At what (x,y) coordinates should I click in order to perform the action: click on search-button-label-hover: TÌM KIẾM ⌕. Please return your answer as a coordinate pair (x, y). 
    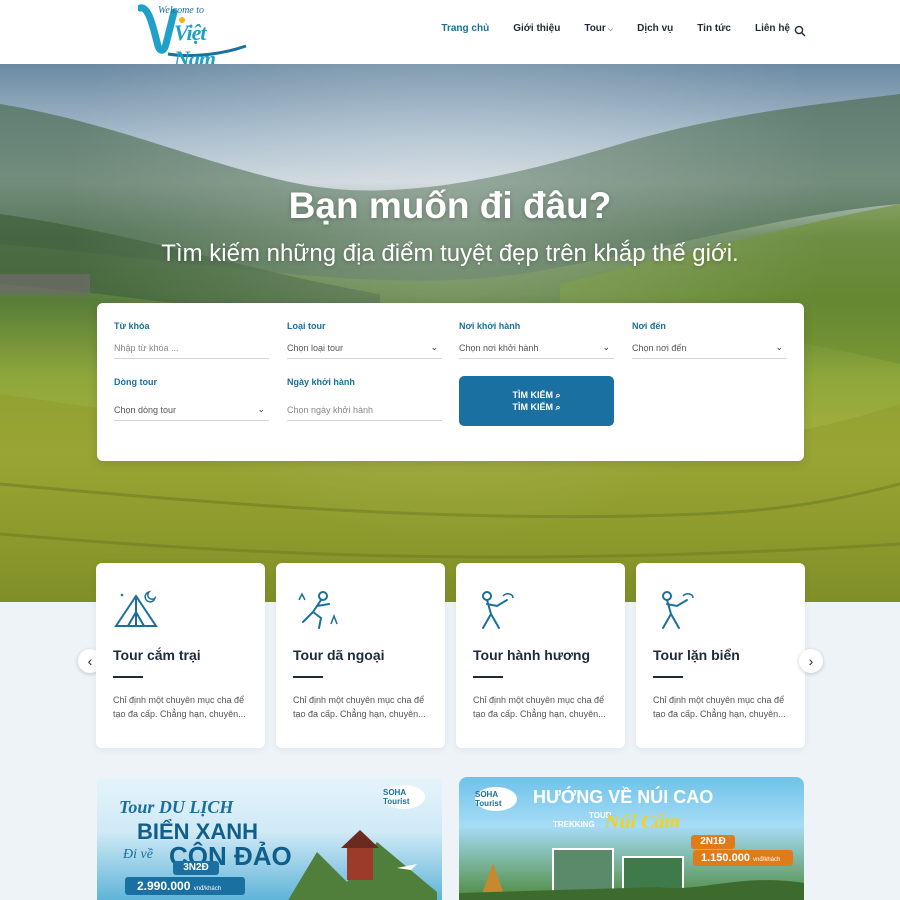
    Looking at the image, I should click on (536, 407).